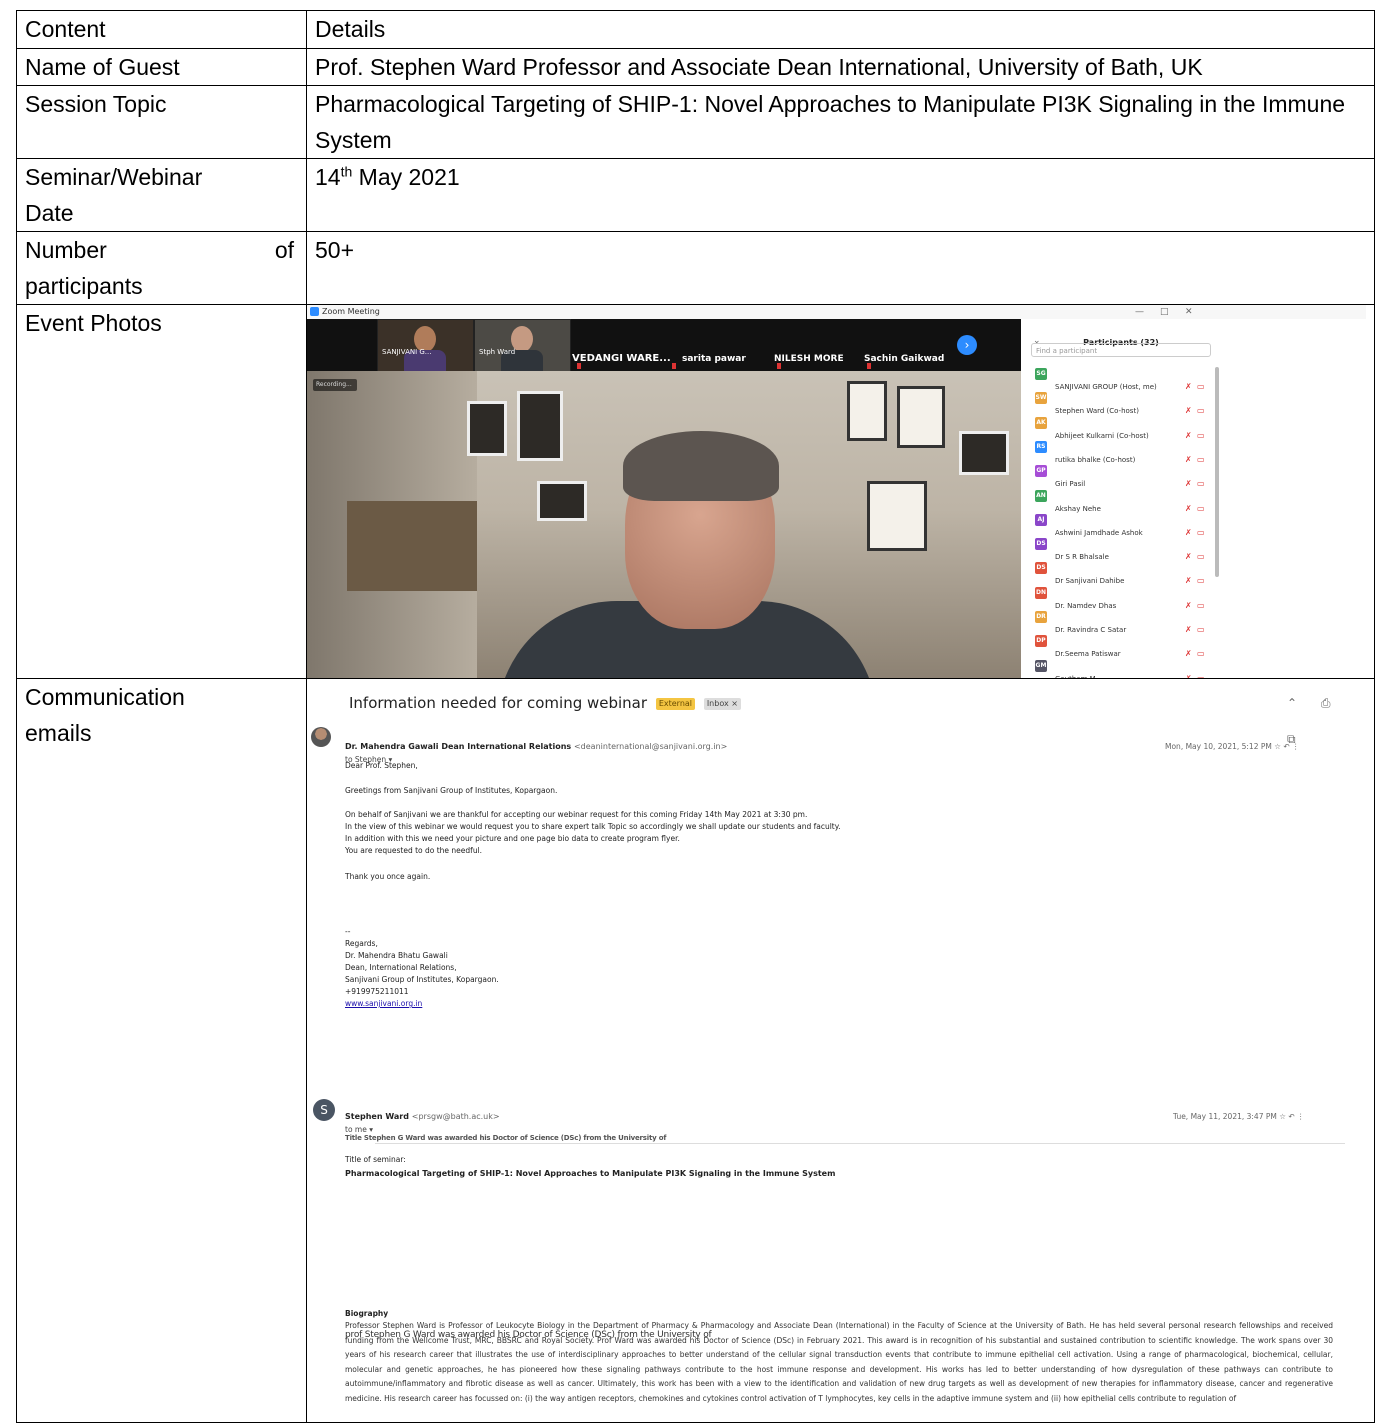 The width and height of the screenshot is (1375, 1424). What do you see at coordinates (1200, 426) in the screenshot?
I see `participant-row: AK Abhijeet Kulkarni (Co-host) ✗ ▭` at bounding box center [1200, 426].